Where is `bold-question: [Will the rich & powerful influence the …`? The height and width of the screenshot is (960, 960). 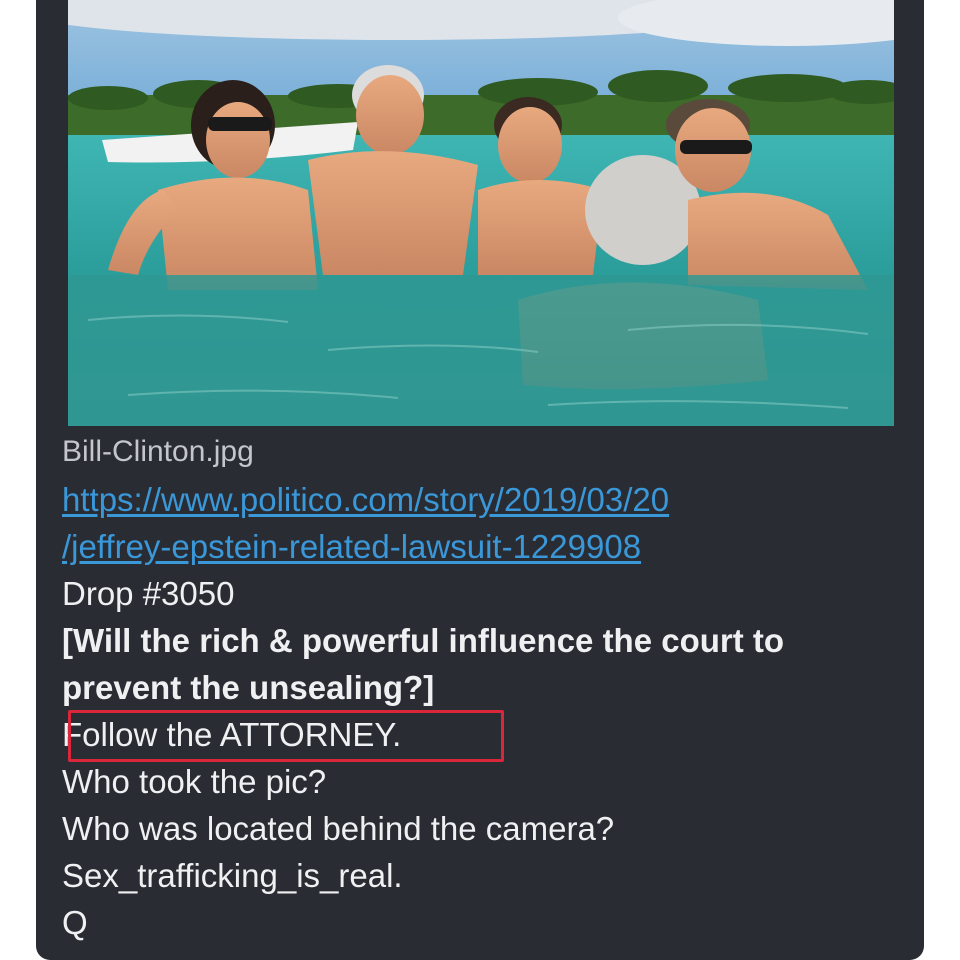
bold-question: [Will the rich & powerful influence the … is located at coordinates (423, 664).